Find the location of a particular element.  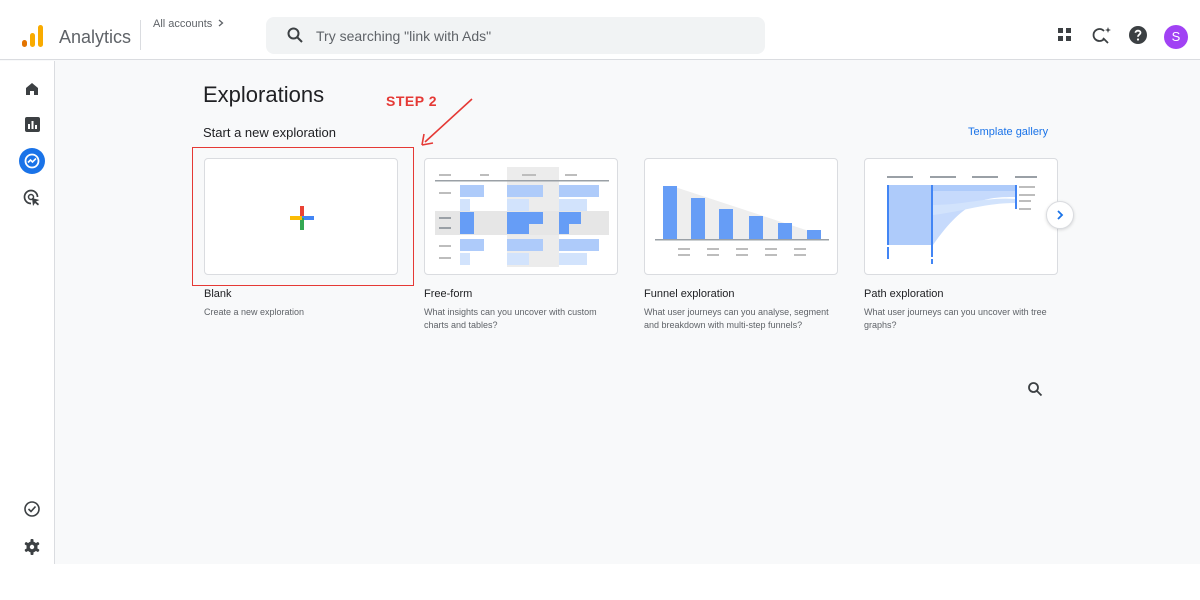

analytics-logo is located at coordinates (33, 36).